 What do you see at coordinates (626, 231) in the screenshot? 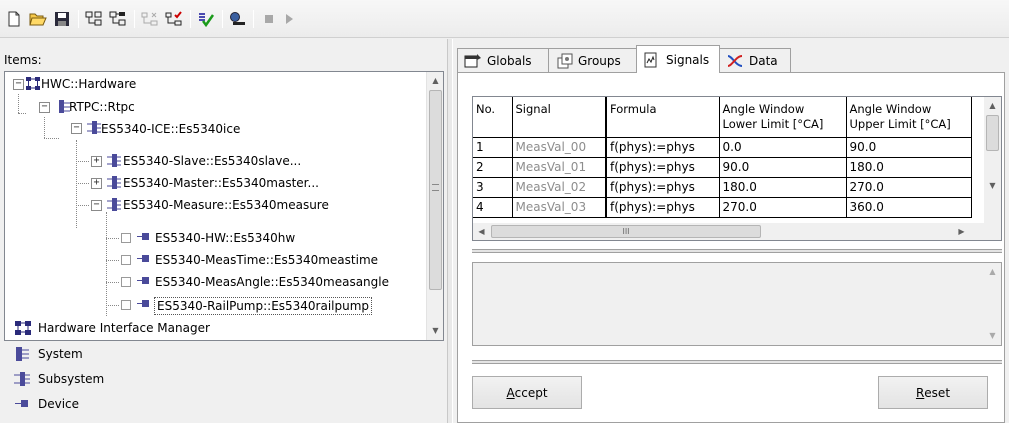
I see `scroll-thumb: III` at bounding box center [626, 231].